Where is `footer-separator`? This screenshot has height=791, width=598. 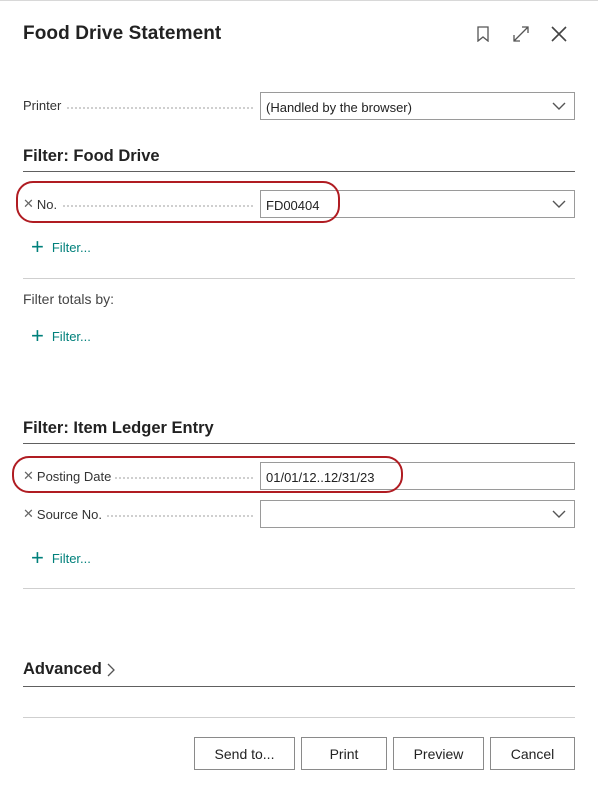
footer-separator is located at coordinates (299, 717).